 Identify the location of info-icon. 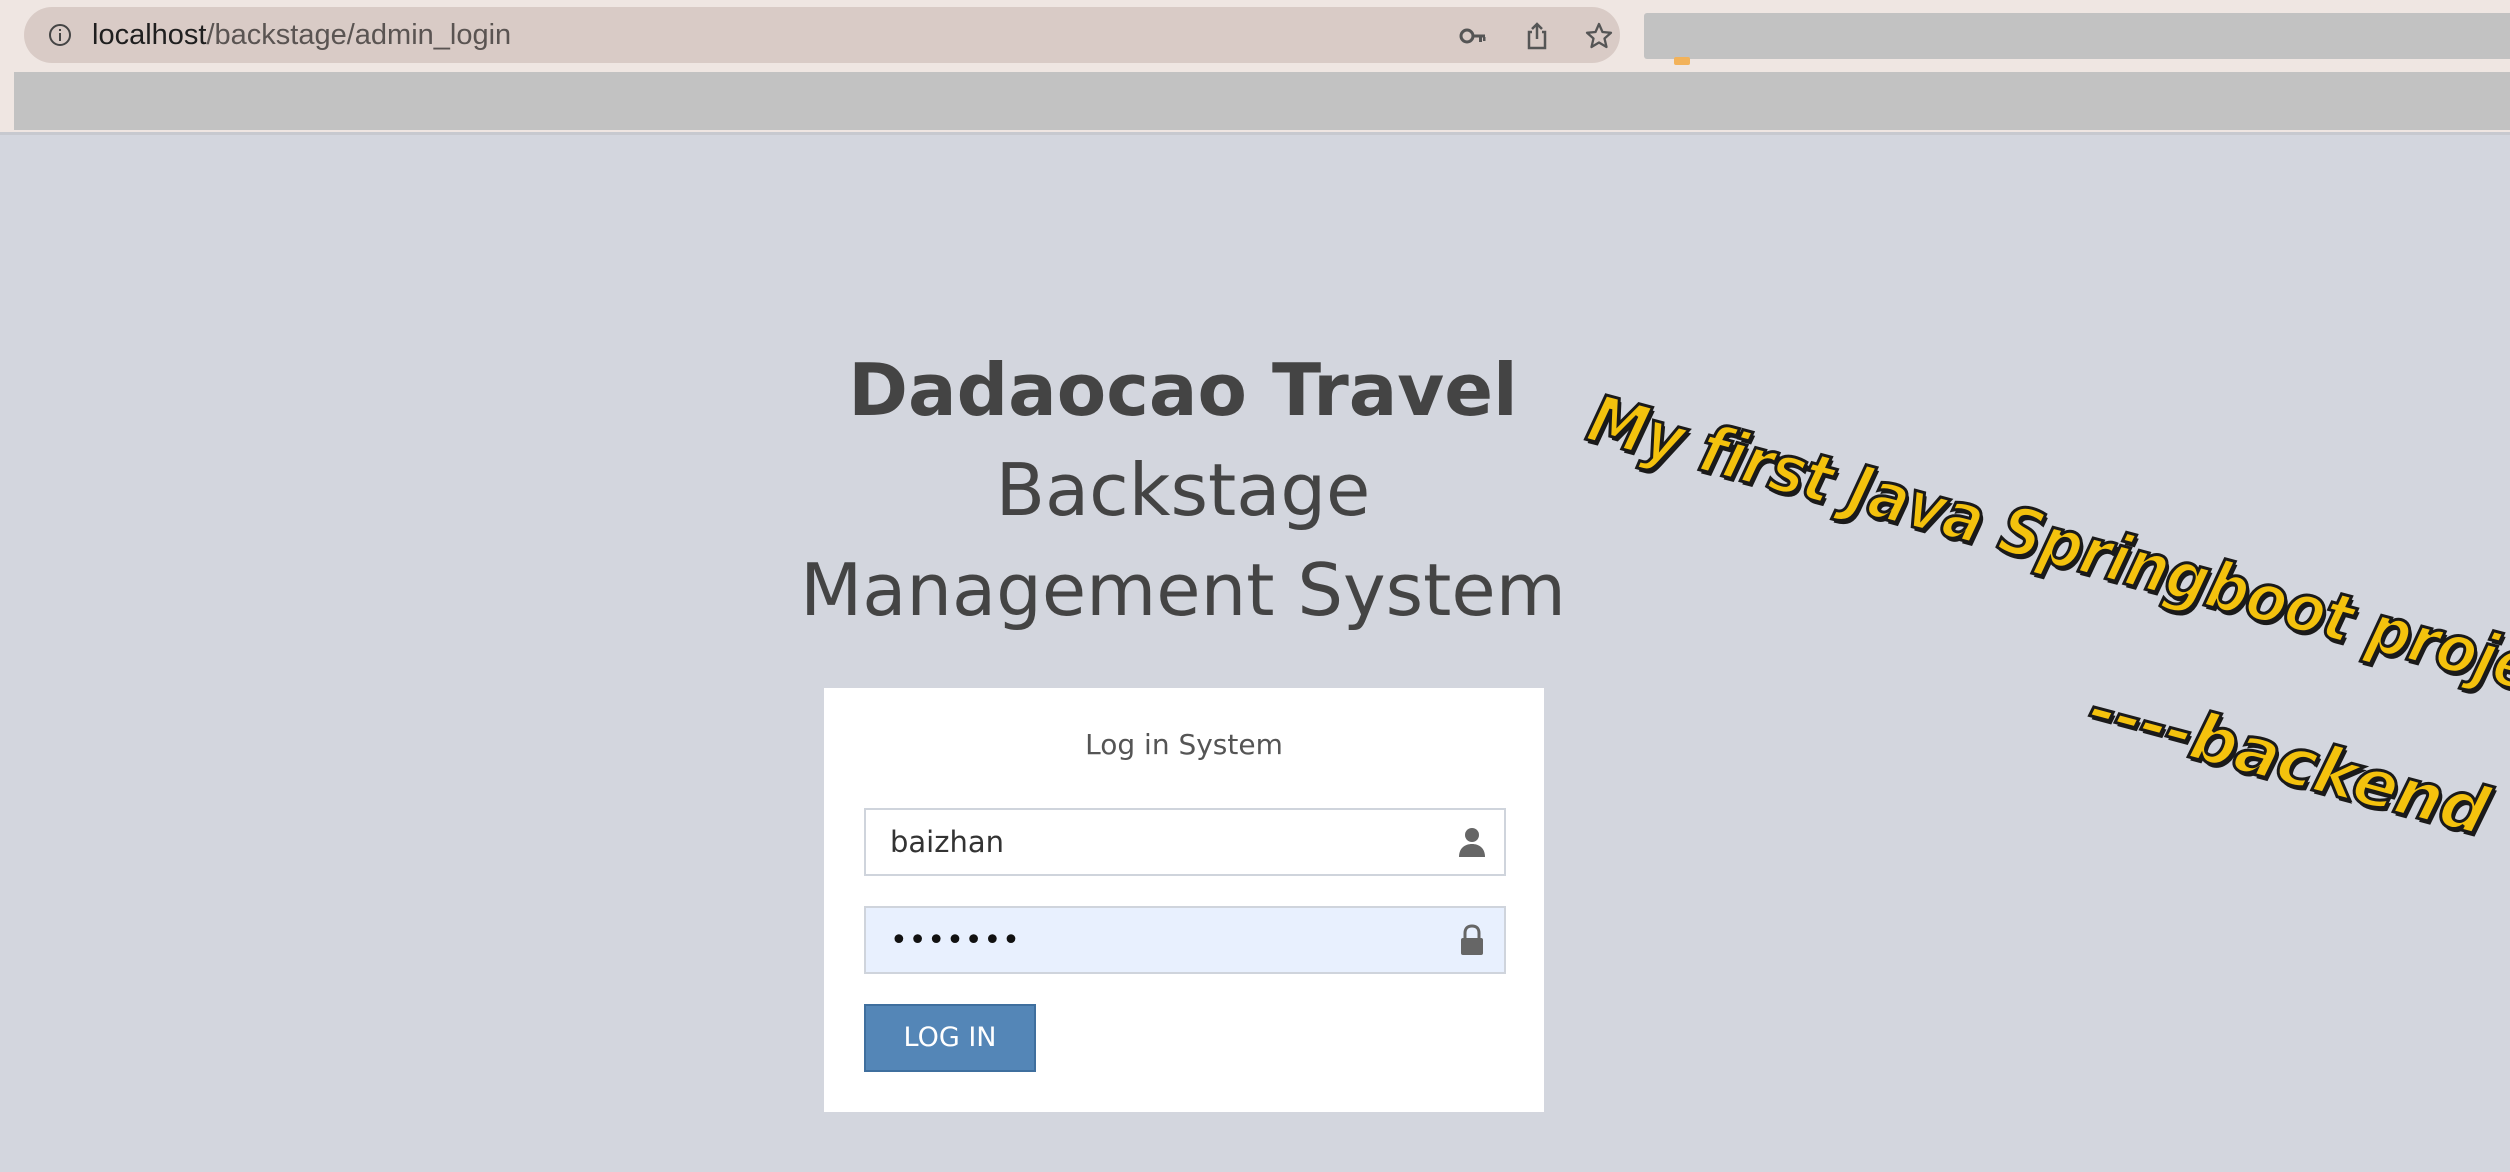
(60, 35).